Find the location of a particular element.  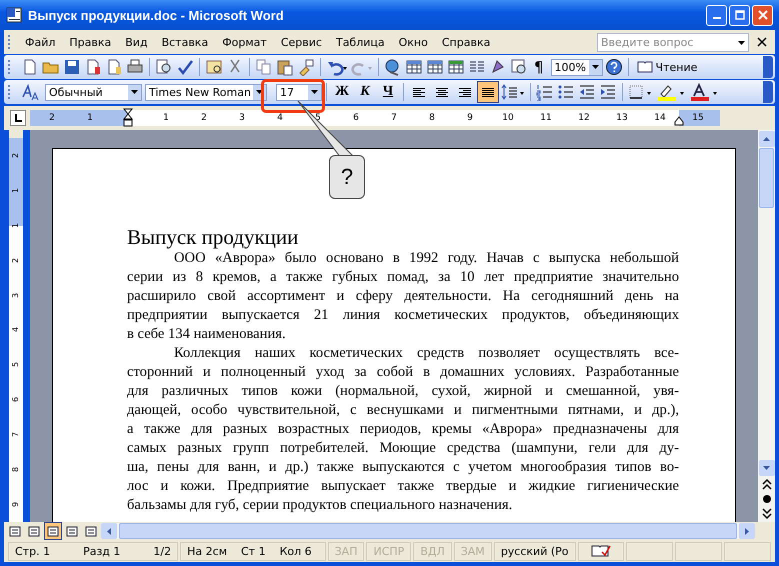

maximize-button is located at coordinates (739, 15).